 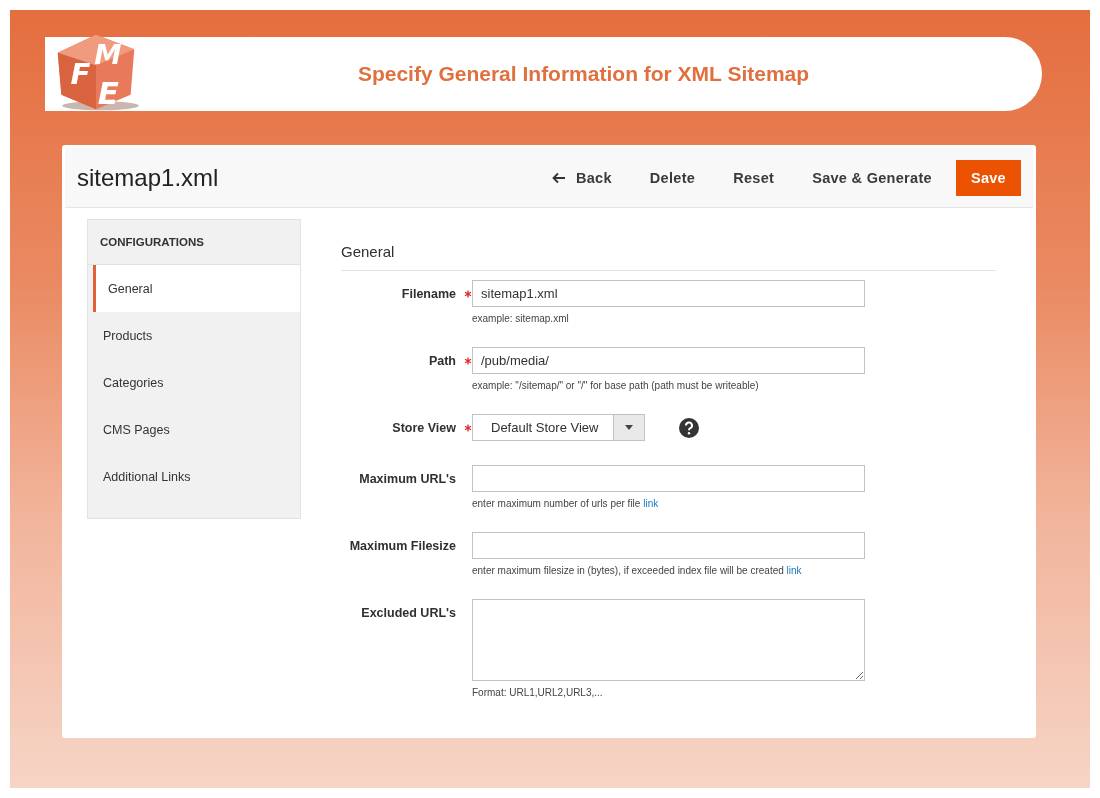 What do you see at coordinates (194, 429) in the screenshot?
I see `sidebar-item: CMS Pages` at bounding box center [194, 429].